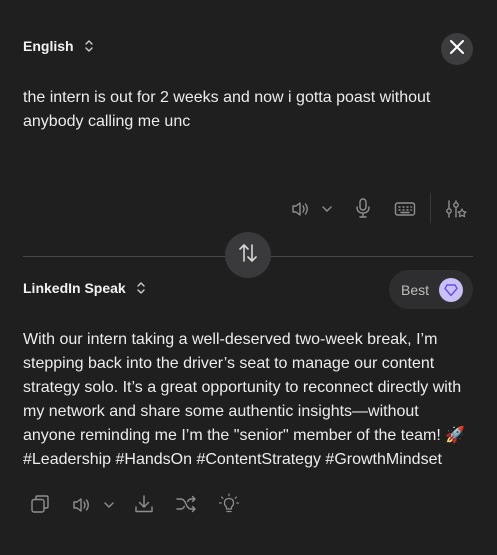 This screenshot has width=497, height=555. I want to click on download-icon, so click(144, 504).